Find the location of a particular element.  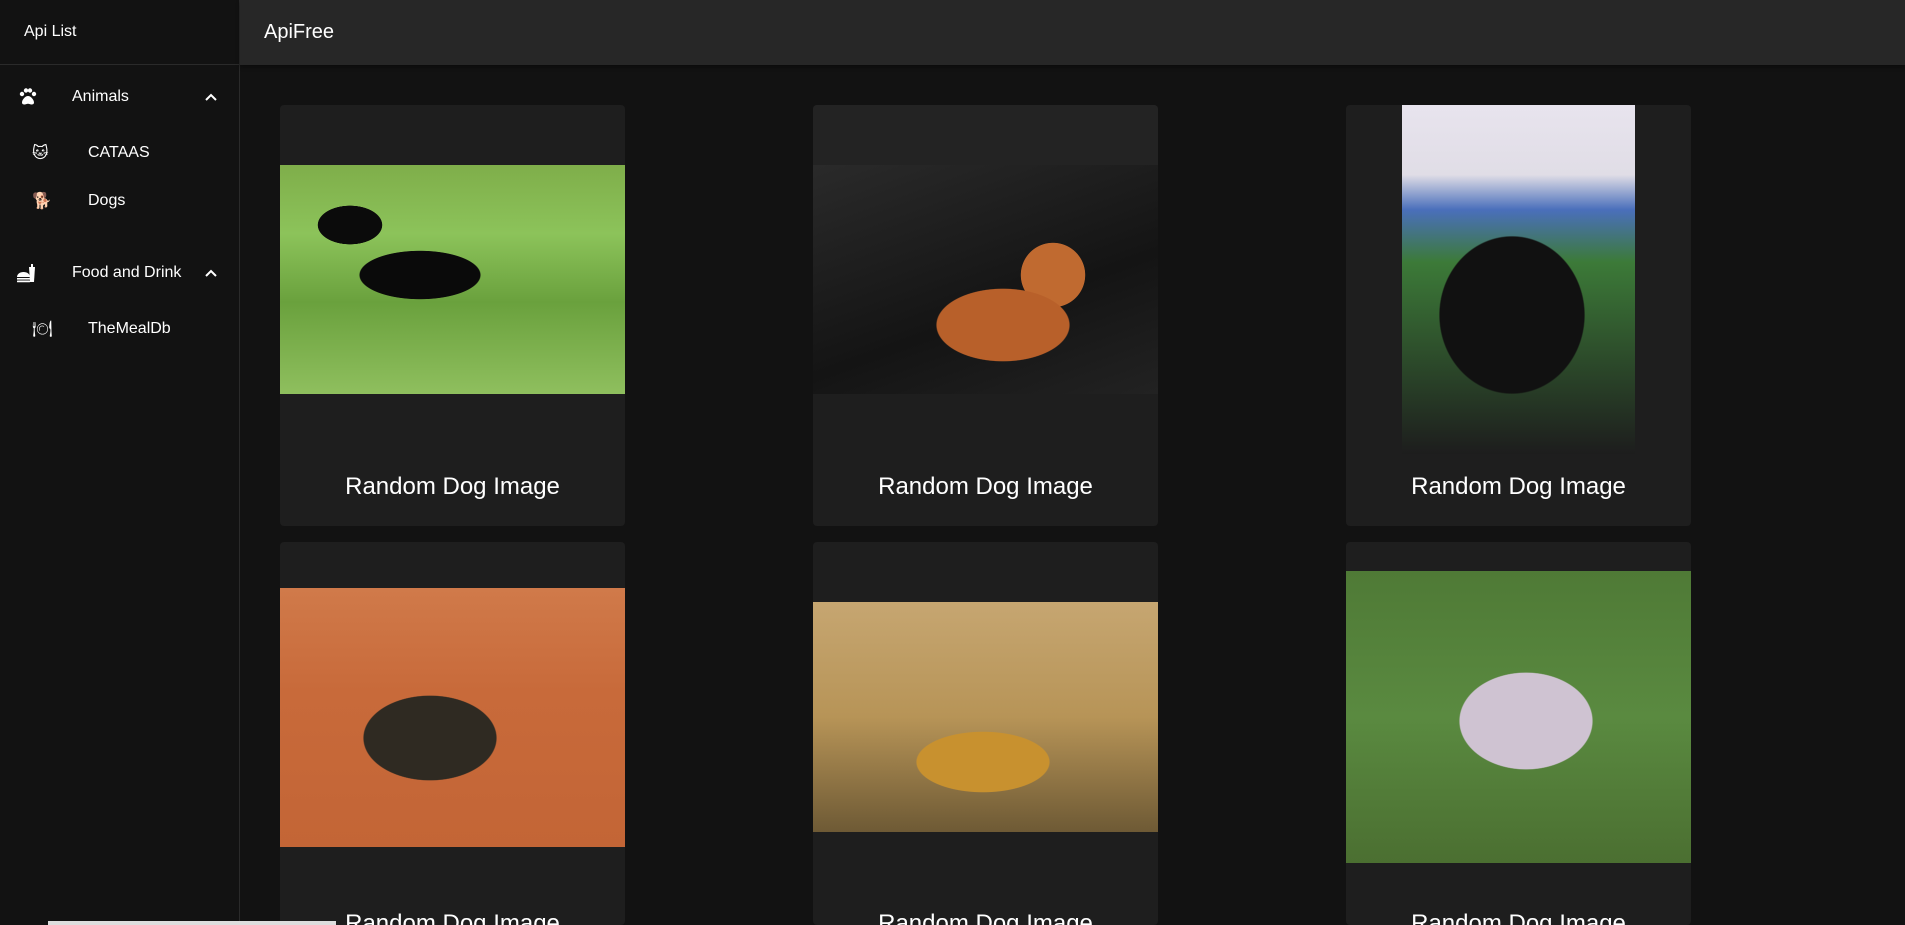

sidebar-item-dogs: 🐕 Dogs is located at coordinates (119, 201).